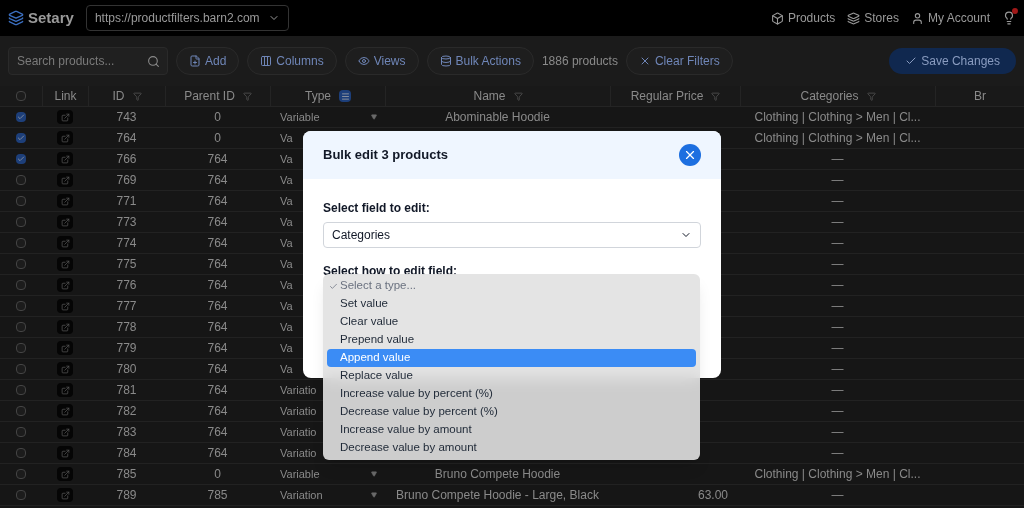  I want to click on dropdown-option: Decrease value by percent (%), so click(511, 412).